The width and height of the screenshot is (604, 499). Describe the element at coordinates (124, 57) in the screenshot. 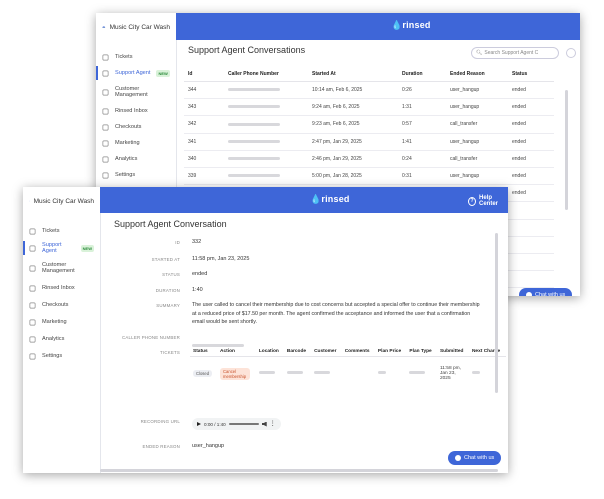

I see `sidebar-item-label: Tickets` at that location.